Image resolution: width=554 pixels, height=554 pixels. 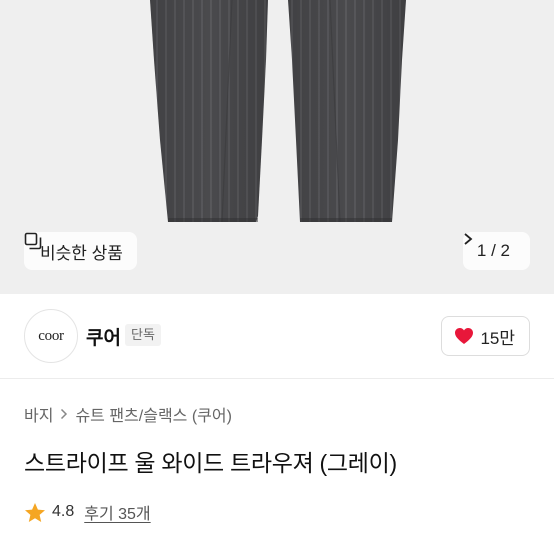 I want to click on similar-products-label: 비슷한 상품, so click(x=81, y=253).